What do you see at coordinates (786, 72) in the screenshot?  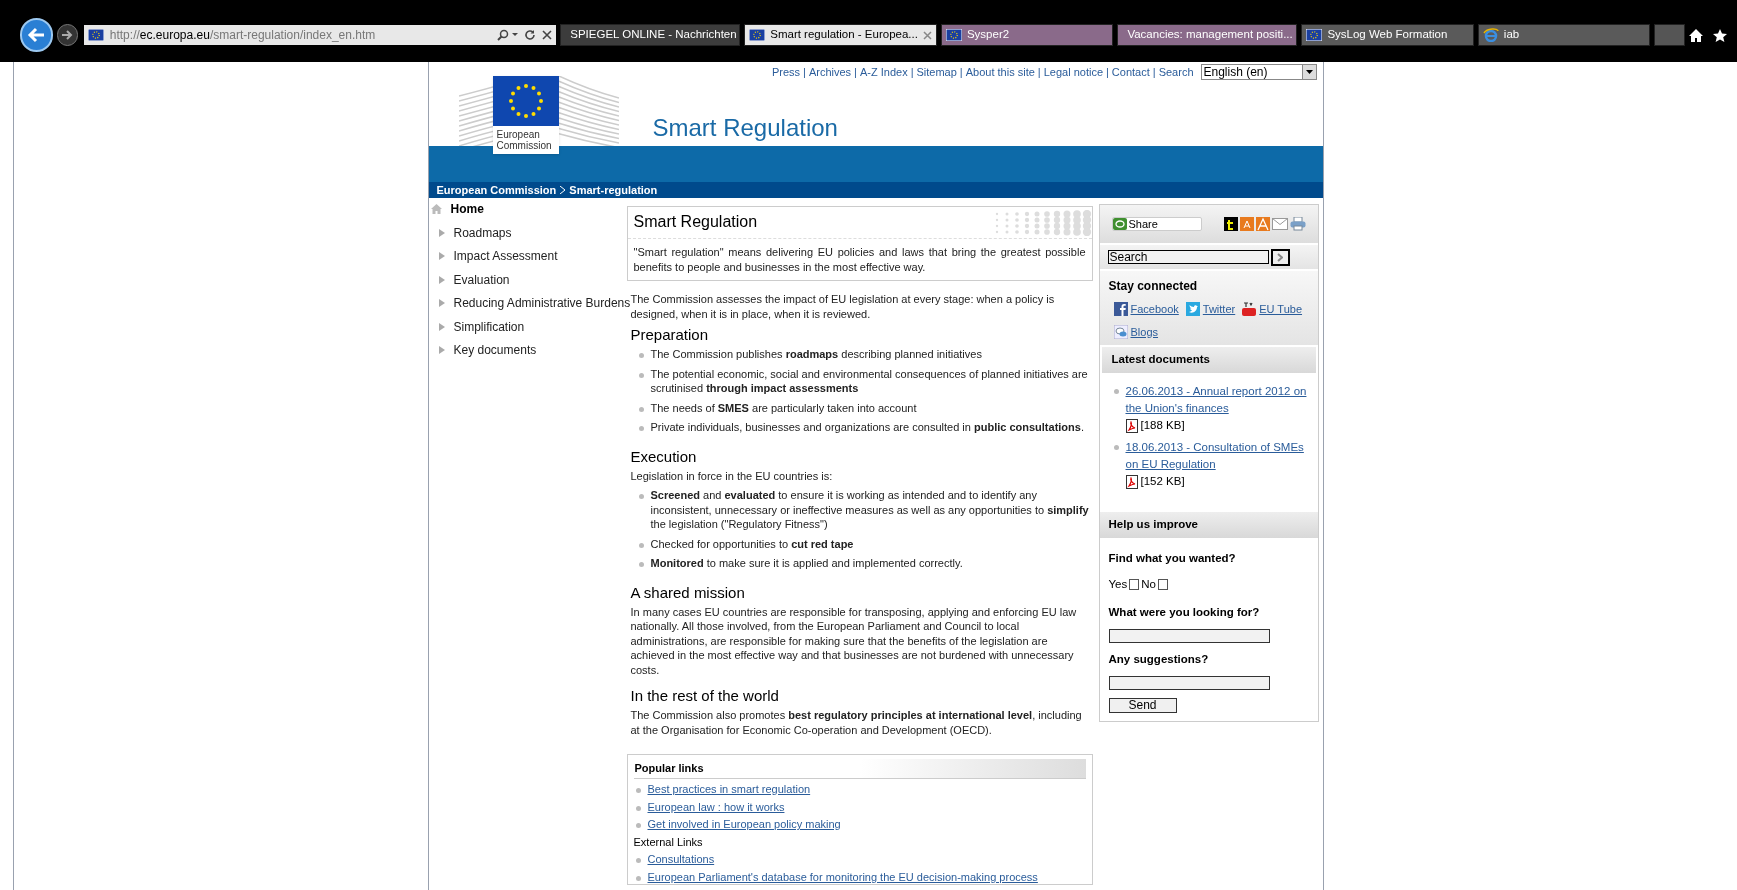 I see `header-link: Press` at bounding box center [786, 72].